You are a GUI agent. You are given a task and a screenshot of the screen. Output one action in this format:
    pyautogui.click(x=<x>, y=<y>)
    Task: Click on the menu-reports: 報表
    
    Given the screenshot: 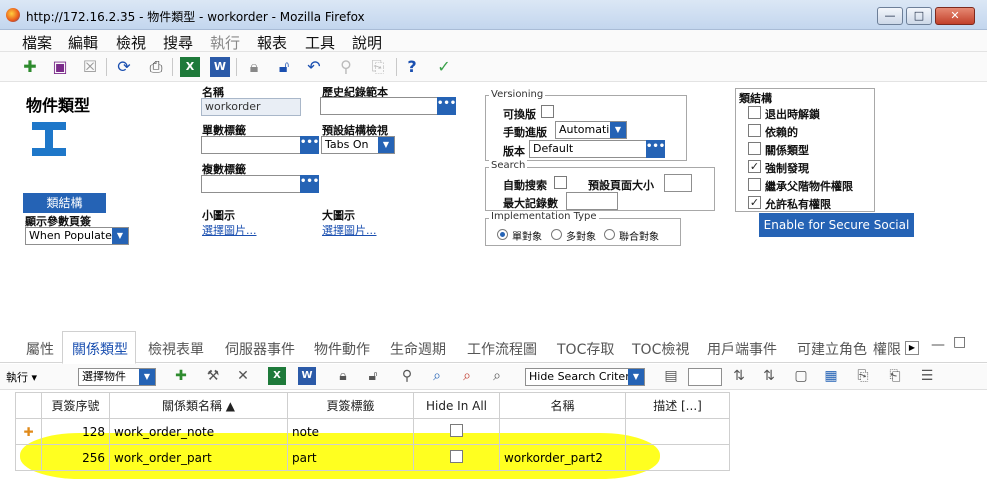 What is the action you would take?
    pyautogui.click(x=272, y=42)
    